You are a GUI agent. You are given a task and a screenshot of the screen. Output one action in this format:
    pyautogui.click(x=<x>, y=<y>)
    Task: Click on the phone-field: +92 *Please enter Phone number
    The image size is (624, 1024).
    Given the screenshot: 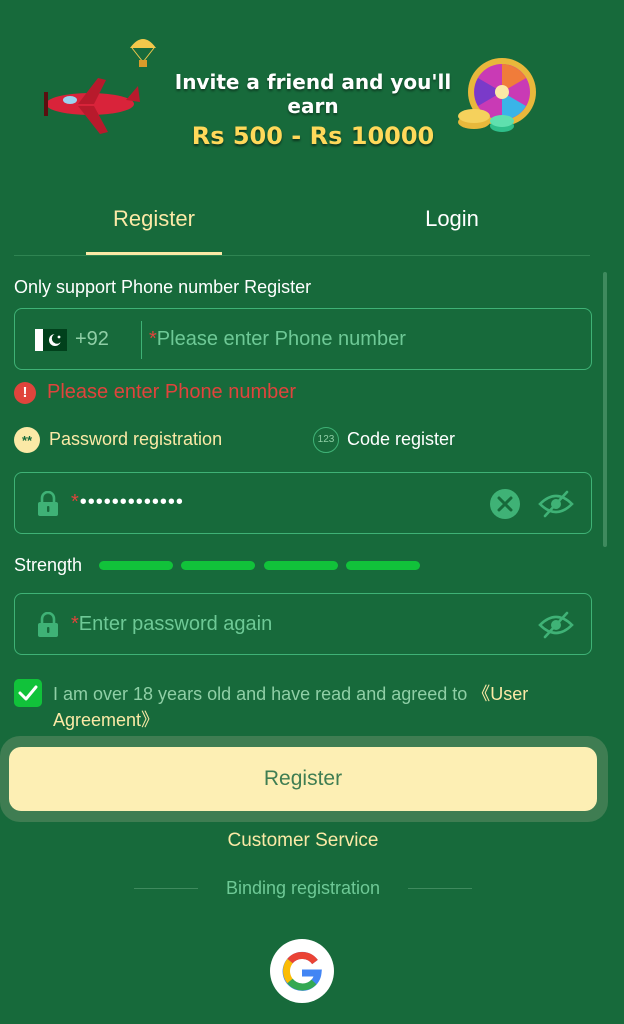 What is the action you would take?
    pyautogui.click(x=303, y=339)
    